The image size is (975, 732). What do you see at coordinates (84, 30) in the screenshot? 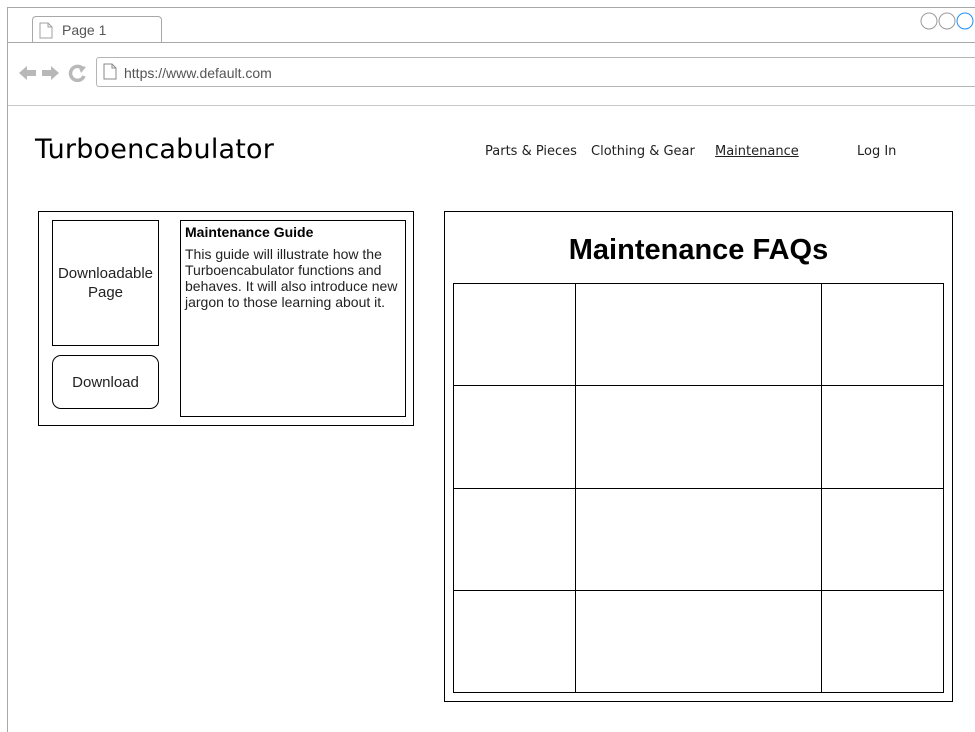
I see `tab-title: Page 1` at bounding box center [84, 30].